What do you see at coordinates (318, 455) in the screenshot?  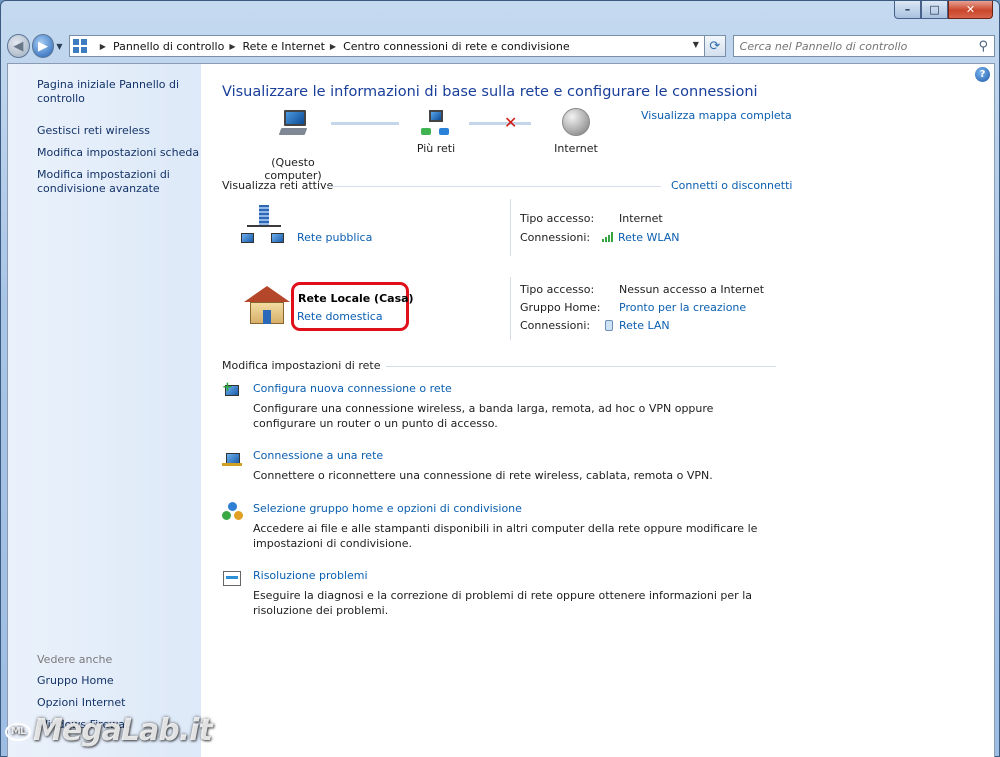 I see `connect-network-link: Connessione a una rete` at bounding box center [318, 455].